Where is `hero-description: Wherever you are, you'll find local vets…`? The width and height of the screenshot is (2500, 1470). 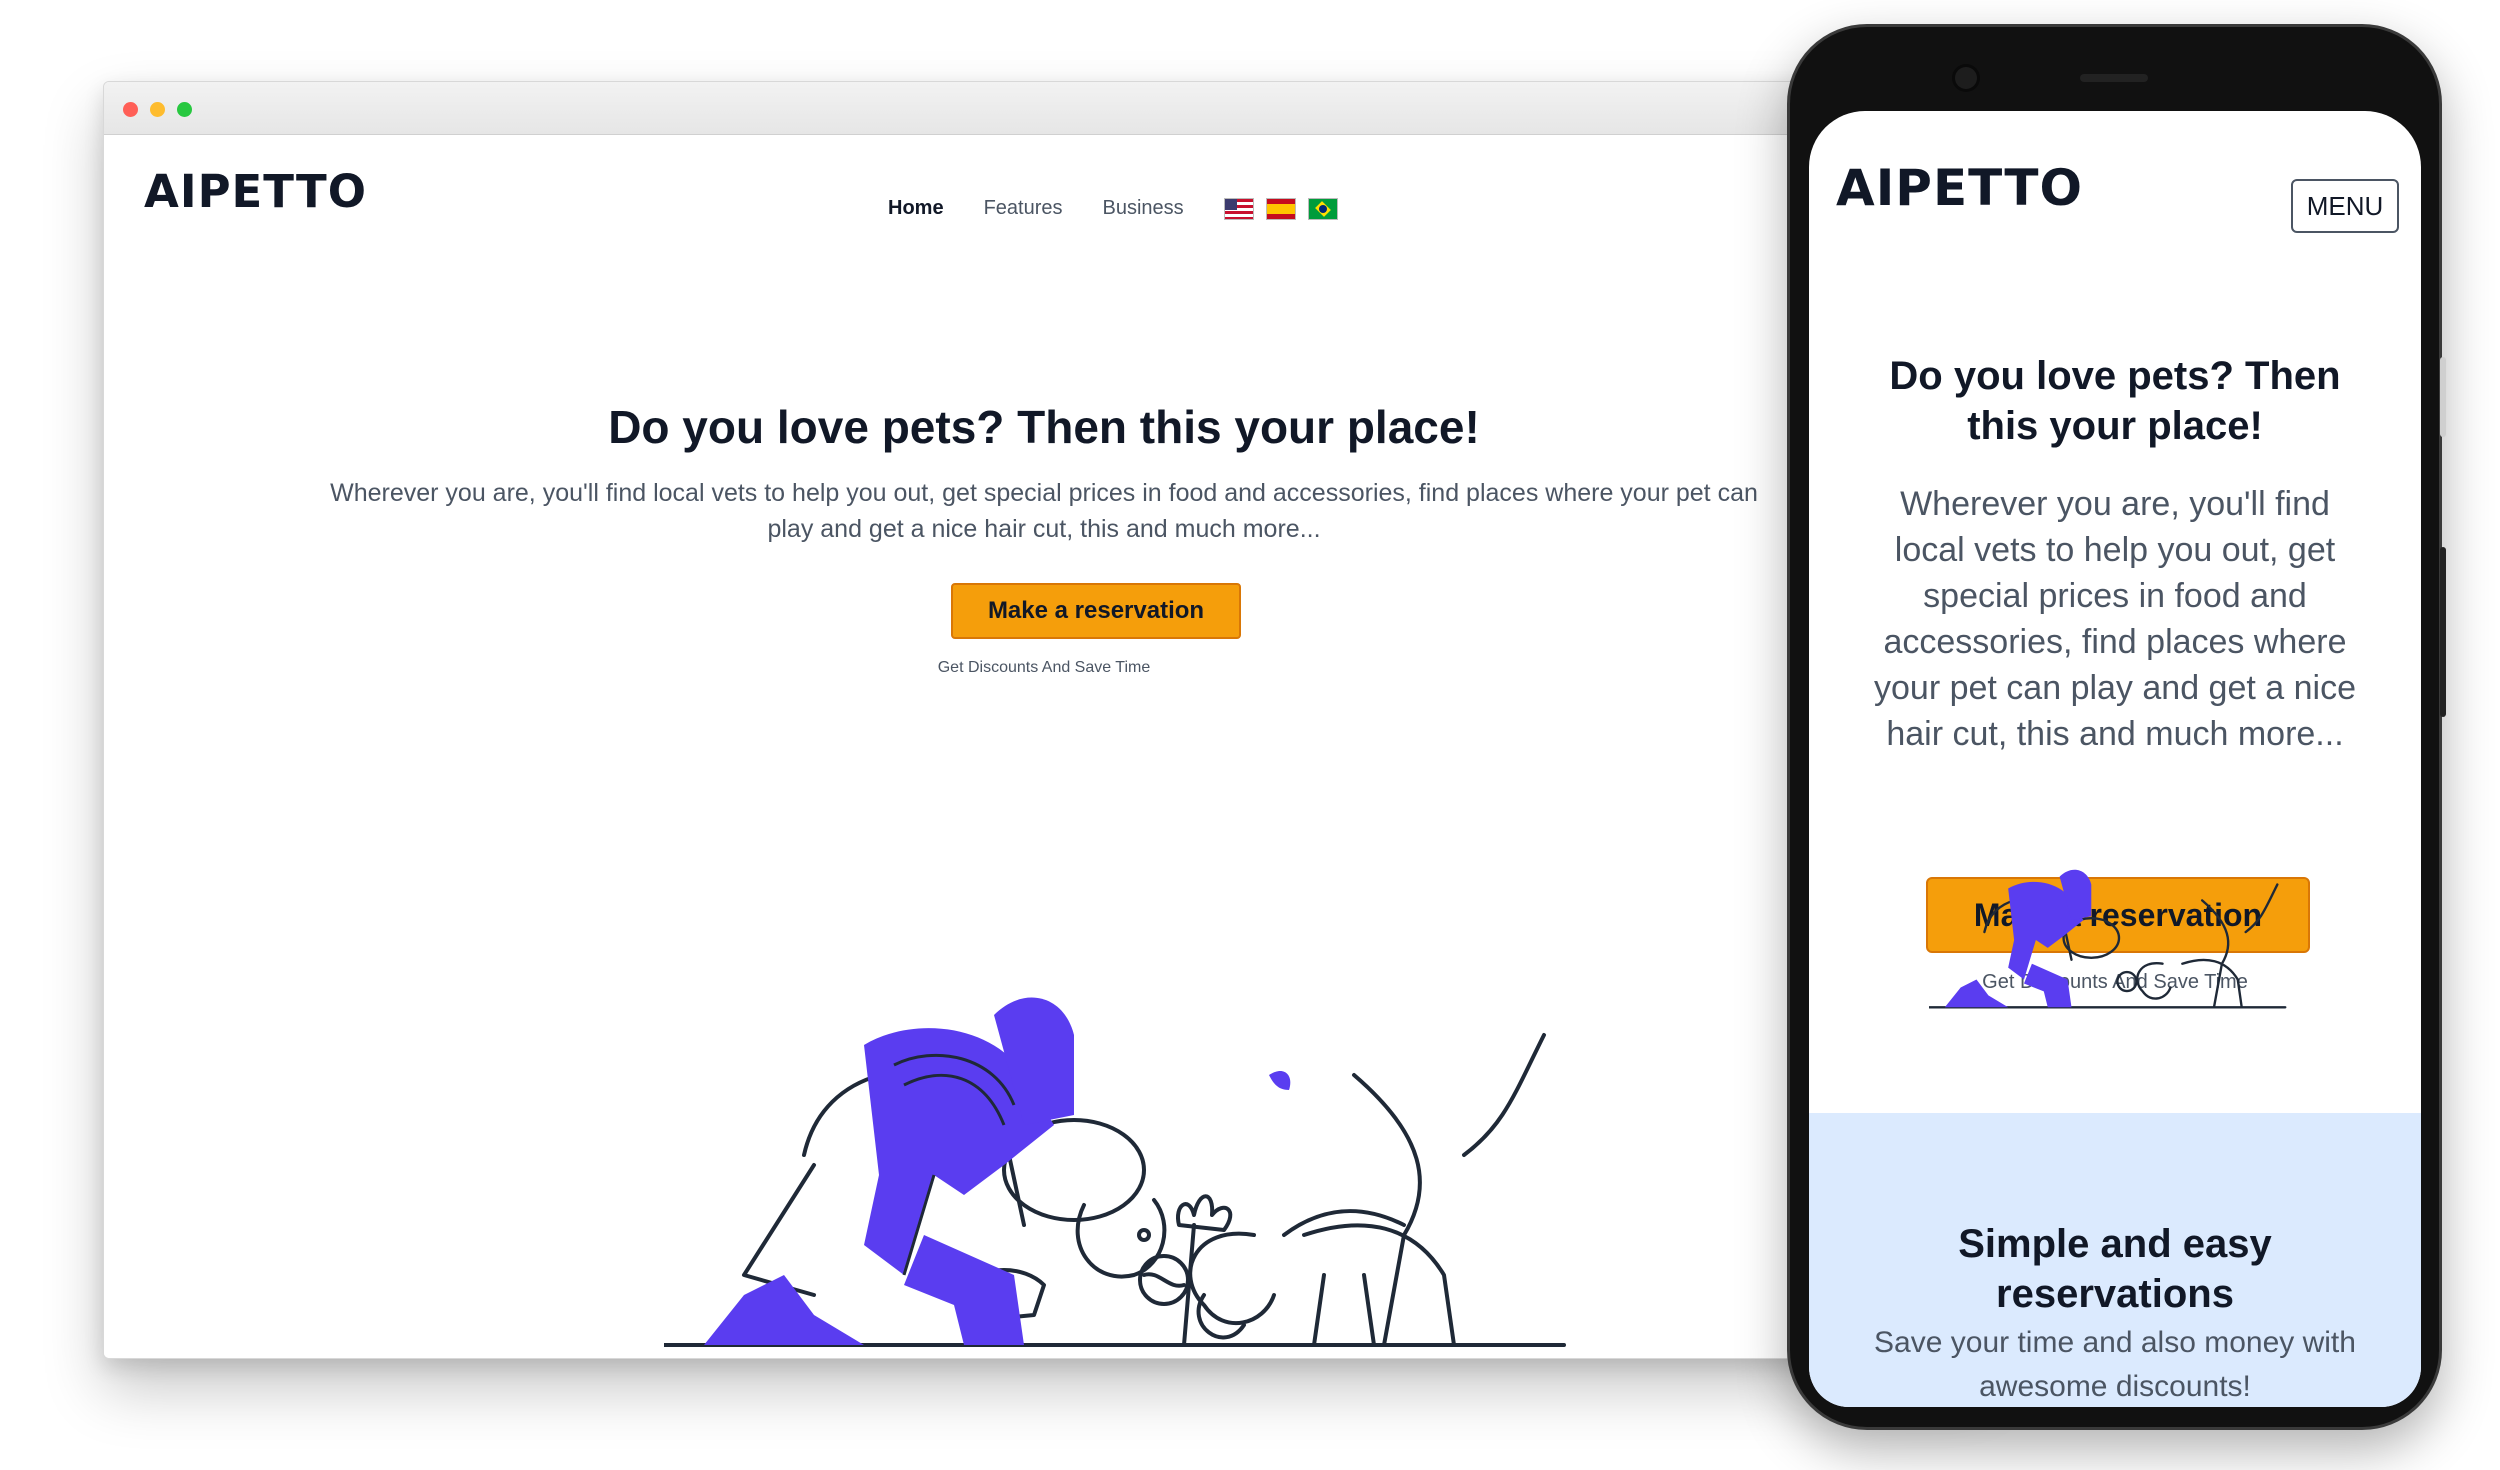 hero-description: Wherever you are, you'll find local vets… is located at coordinates (1044, 511).